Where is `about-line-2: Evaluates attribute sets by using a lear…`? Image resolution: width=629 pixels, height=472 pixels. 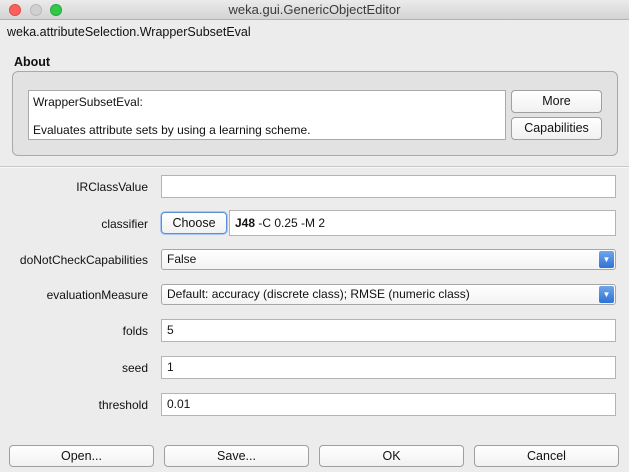
about-line-2: Evaluates attribute sets by using a lear… is located at coordinates (172, 130).